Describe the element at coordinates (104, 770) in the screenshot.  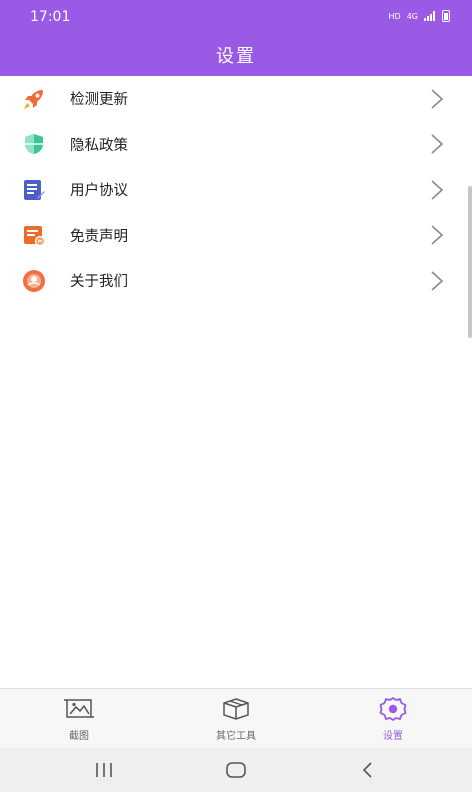
I see `recent-apps-icon` at that location.